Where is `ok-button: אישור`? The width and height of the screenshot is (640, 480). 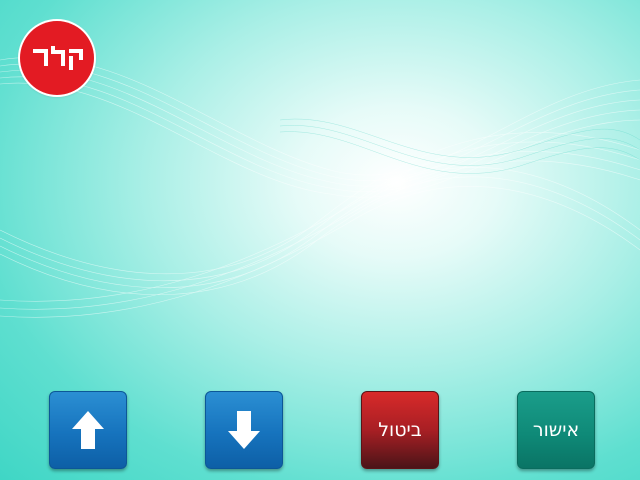
ok-button: אישור is located at coordinates (556, 430).